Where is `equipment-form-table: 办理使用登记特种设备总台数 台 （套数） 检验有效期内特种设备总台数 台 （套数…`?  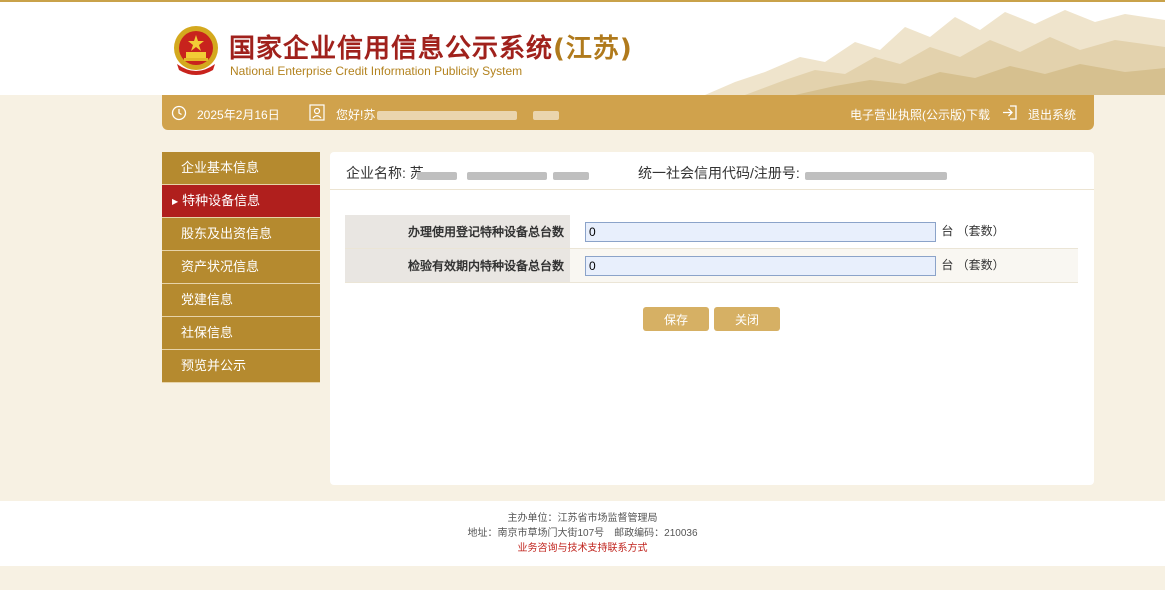 equipment-form-table: 办理使用登记特种设备总台数 台 （套数） 检验有效期内特种设备总台数 台 （套数… is located at coordinates (711, 249).